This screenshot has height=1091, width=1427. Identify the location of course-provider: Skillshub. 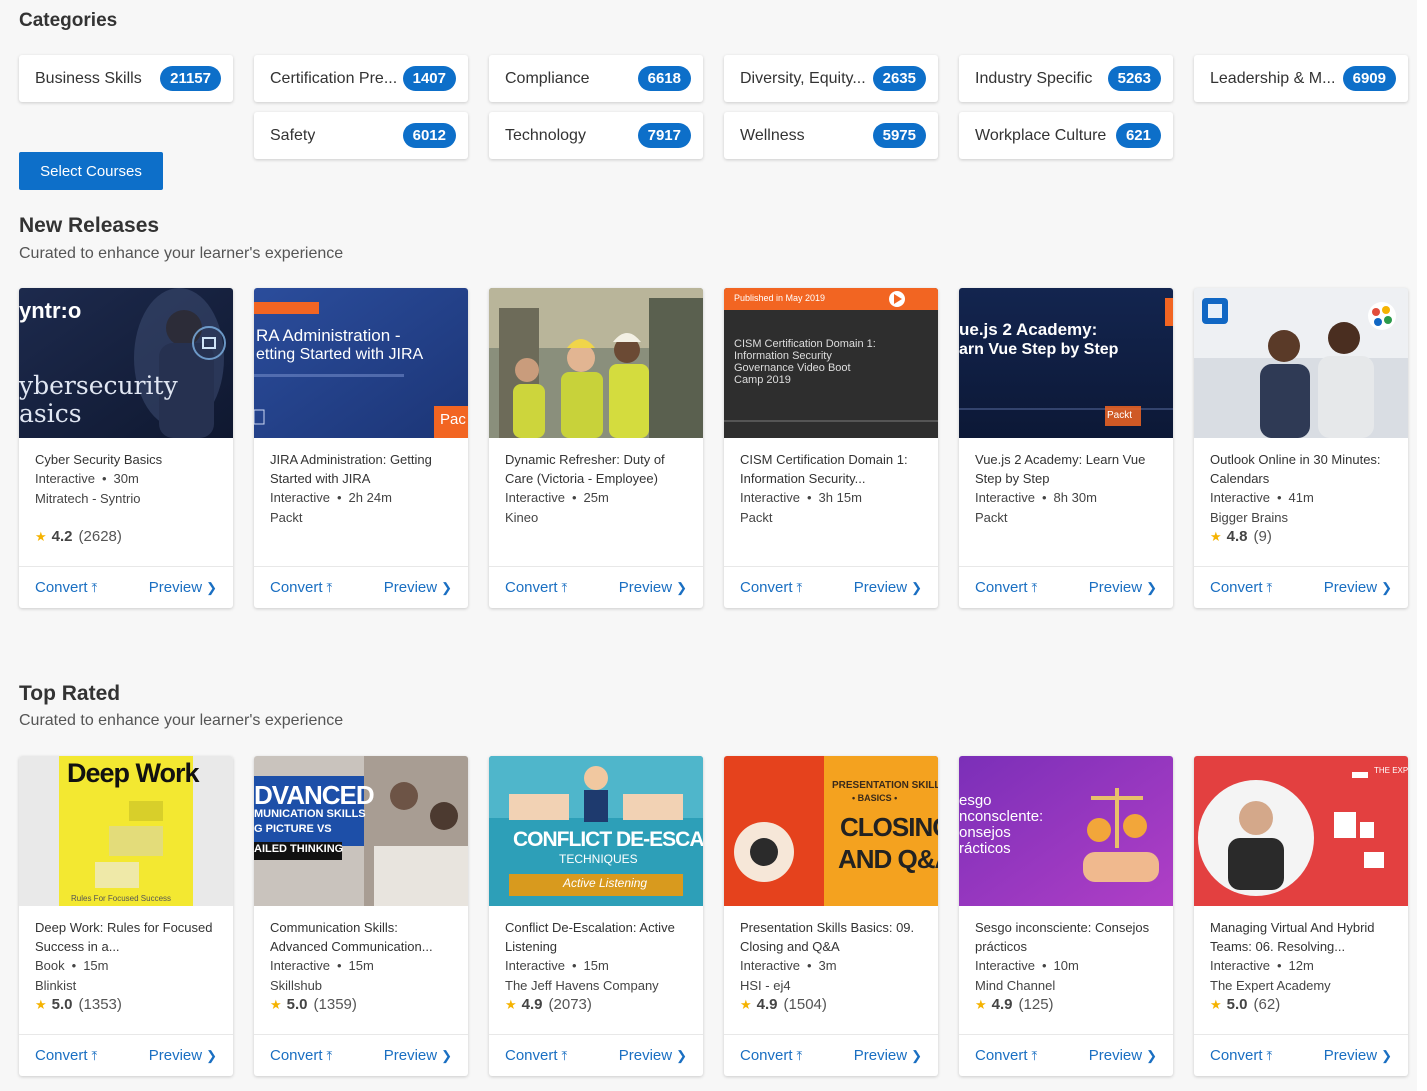
(296, 985).